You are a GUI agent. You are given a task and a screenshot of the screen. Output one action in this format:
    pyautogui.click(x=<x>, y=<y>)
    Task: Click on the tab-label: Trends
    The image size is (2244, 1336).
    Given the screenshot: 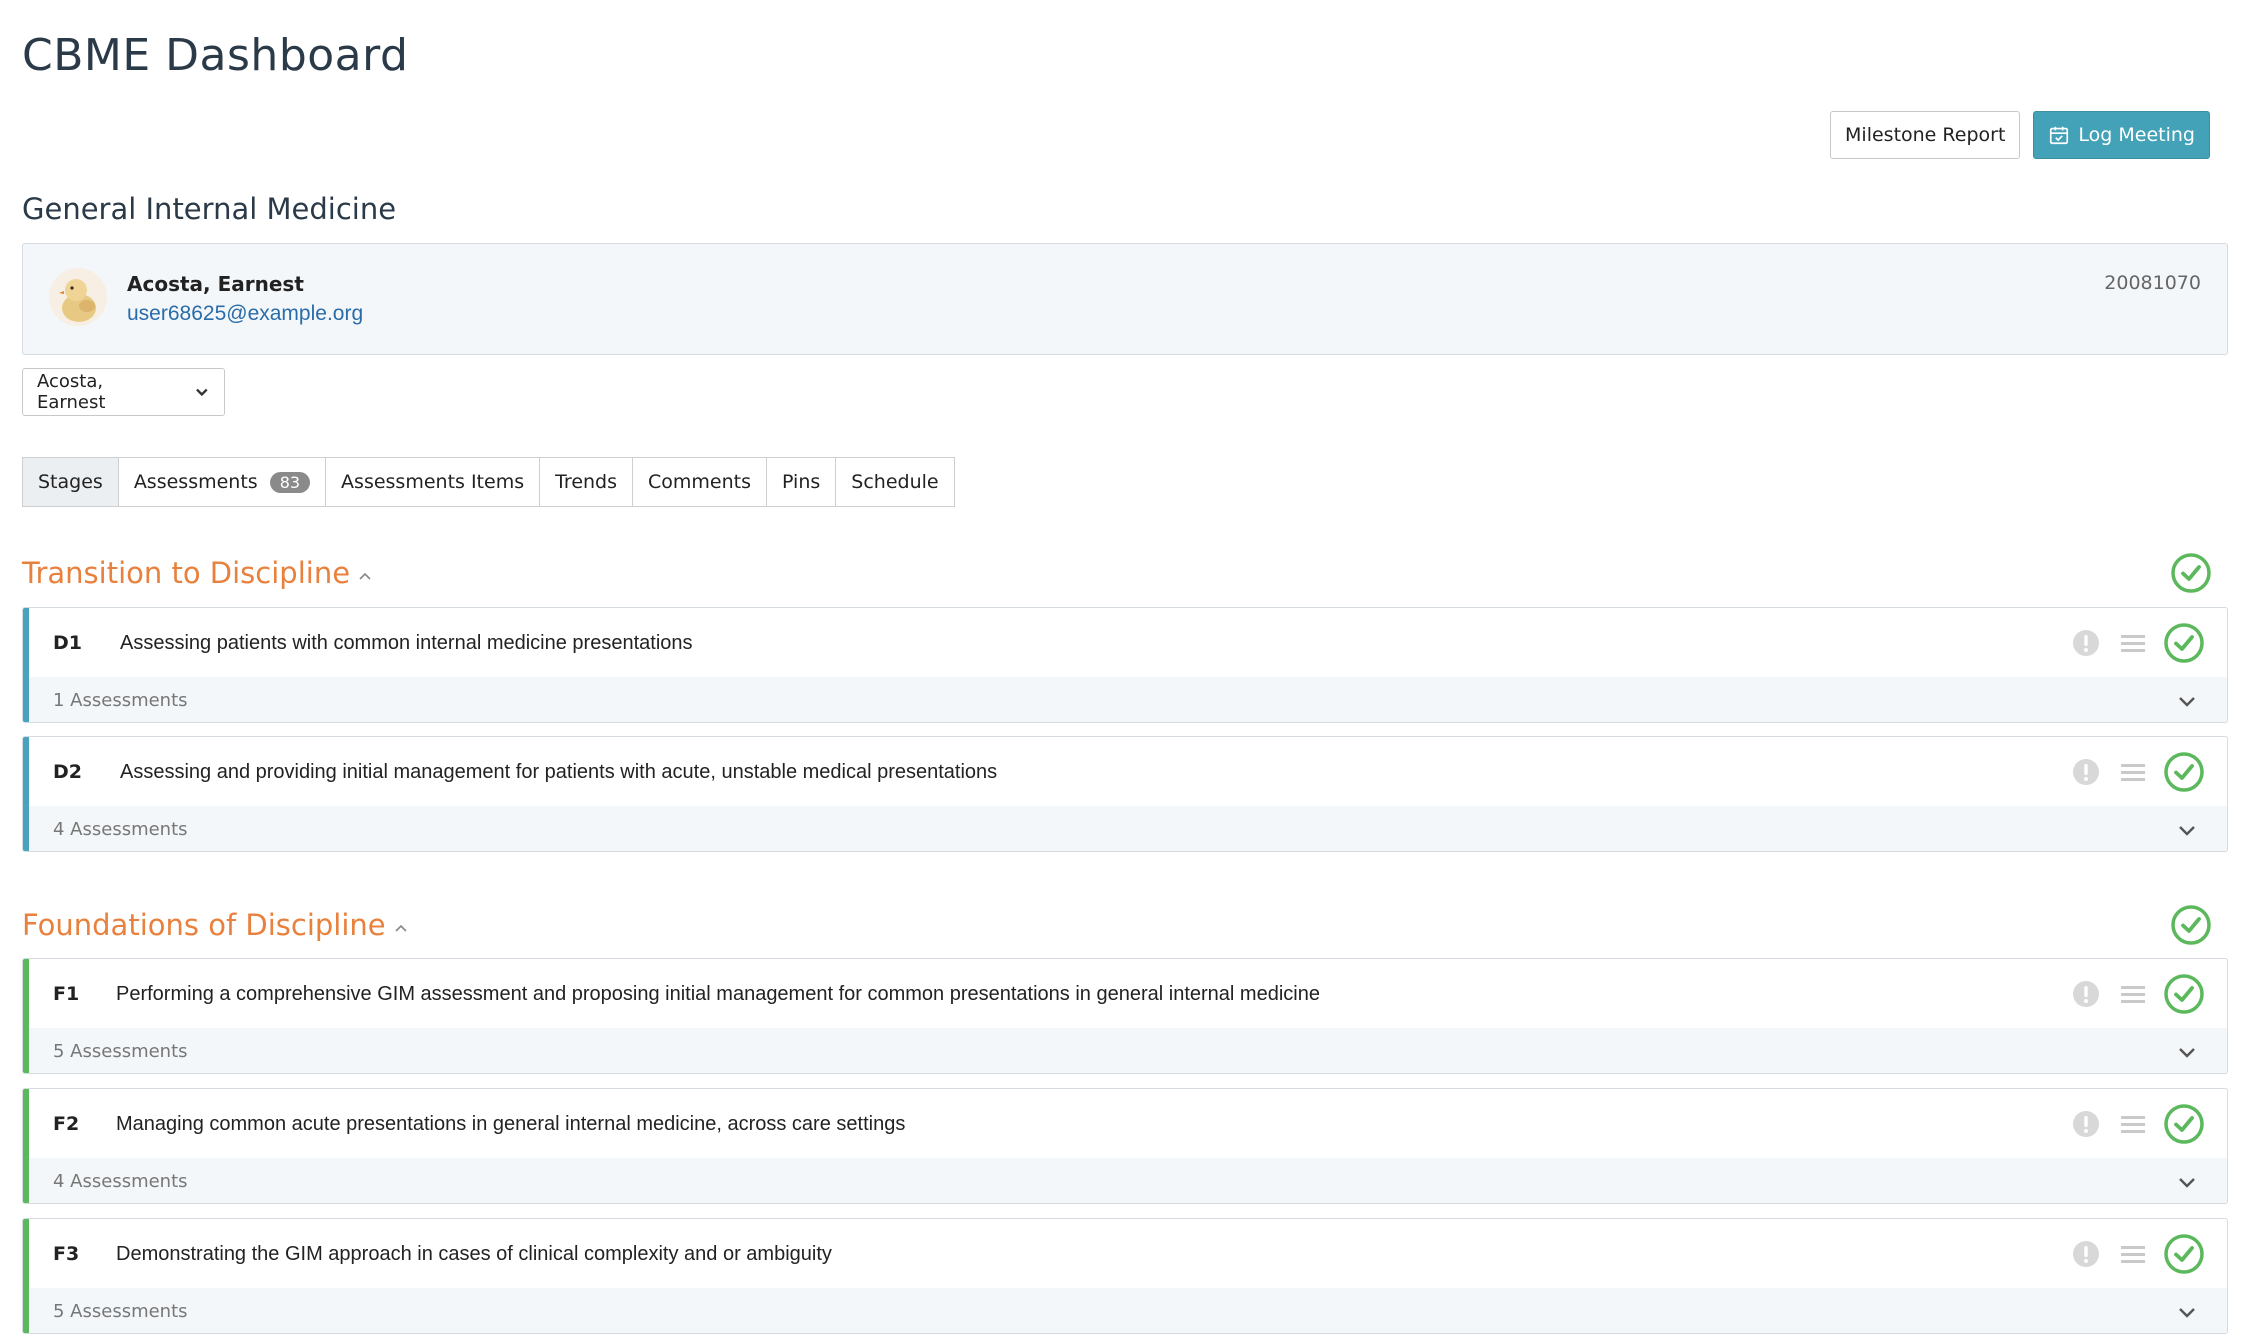 What is the action you would take?
    pyautogui.click(x=586, y=482)
    